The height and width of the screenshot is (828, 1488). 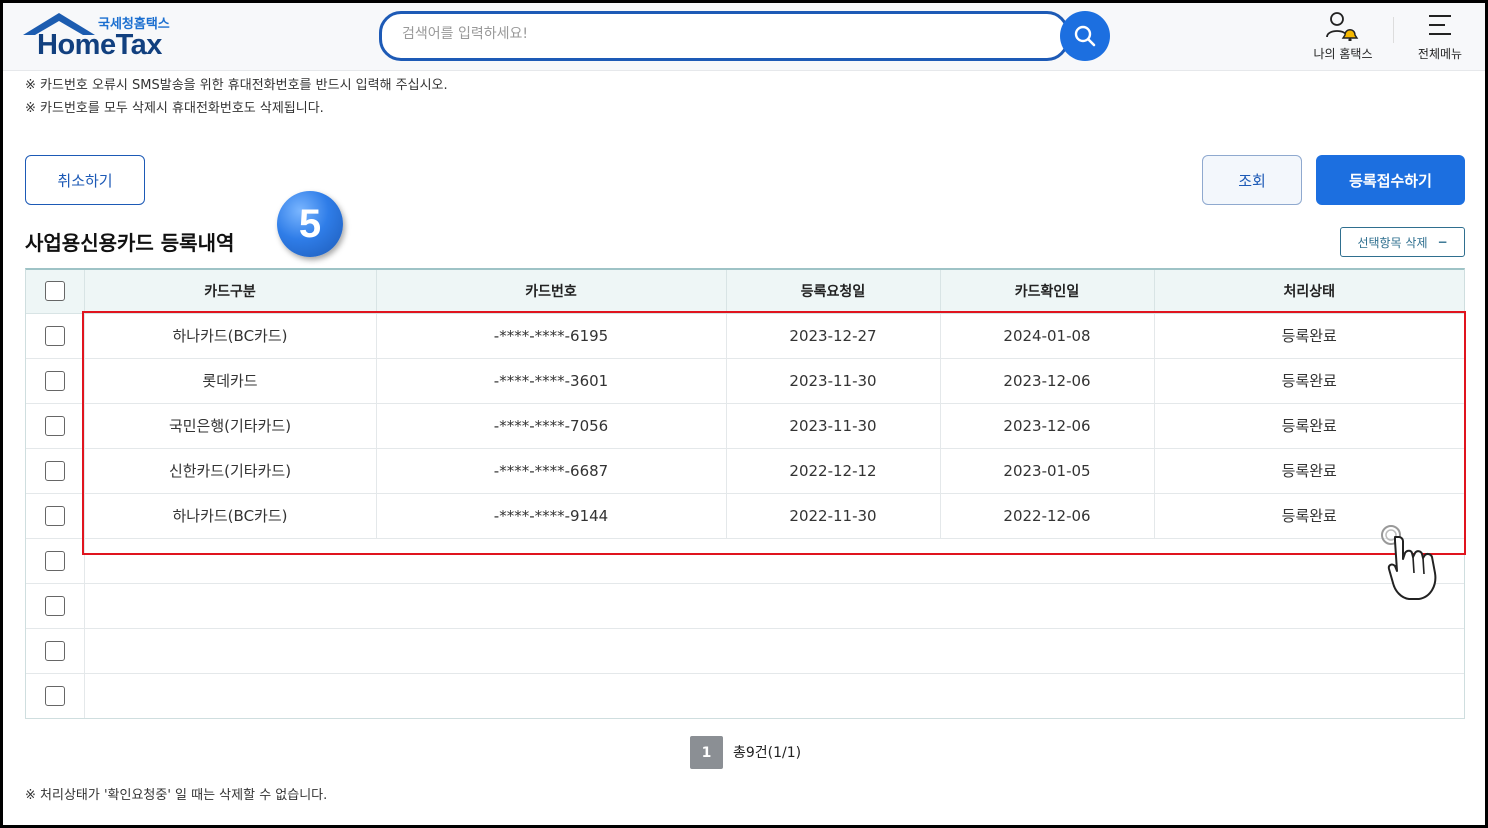 What do you see at coordinates (176, 795) in the screenshot?
I see `footer-notice: ※ 처리상태가 '확인요청중' 일 때는 삭제할 수 없습니다.` at bounding box center [176, 795].